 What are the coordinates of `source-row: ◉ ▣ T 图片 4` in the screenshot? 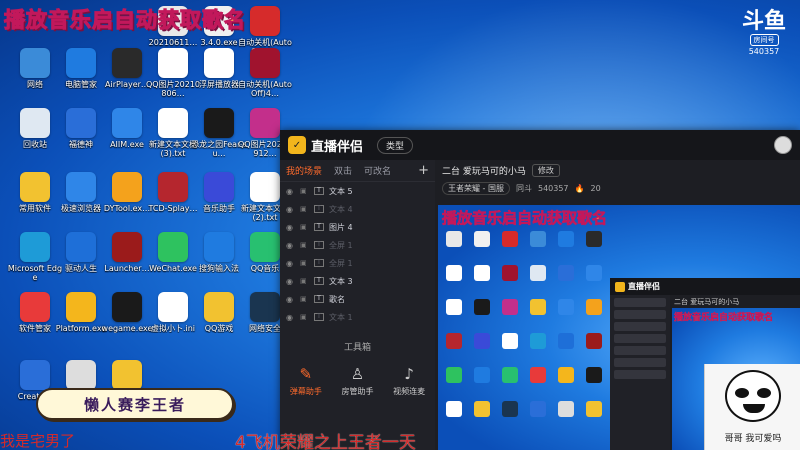 It's located at (357, 227).